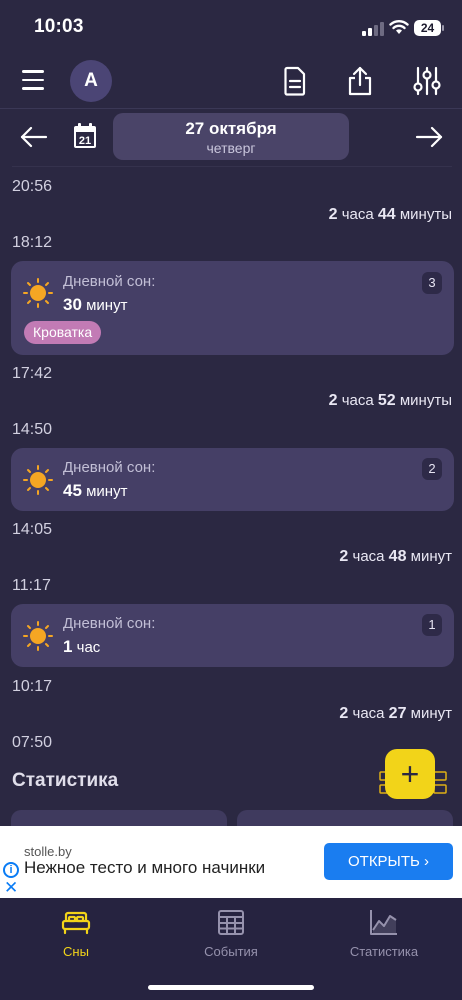 The height and width of the screenshot is (1000, 462). Describe the element at coordinates (388, 861) in the screenshot. I see `ad-open-button: ОТКРЫТЬ ›` at that location.